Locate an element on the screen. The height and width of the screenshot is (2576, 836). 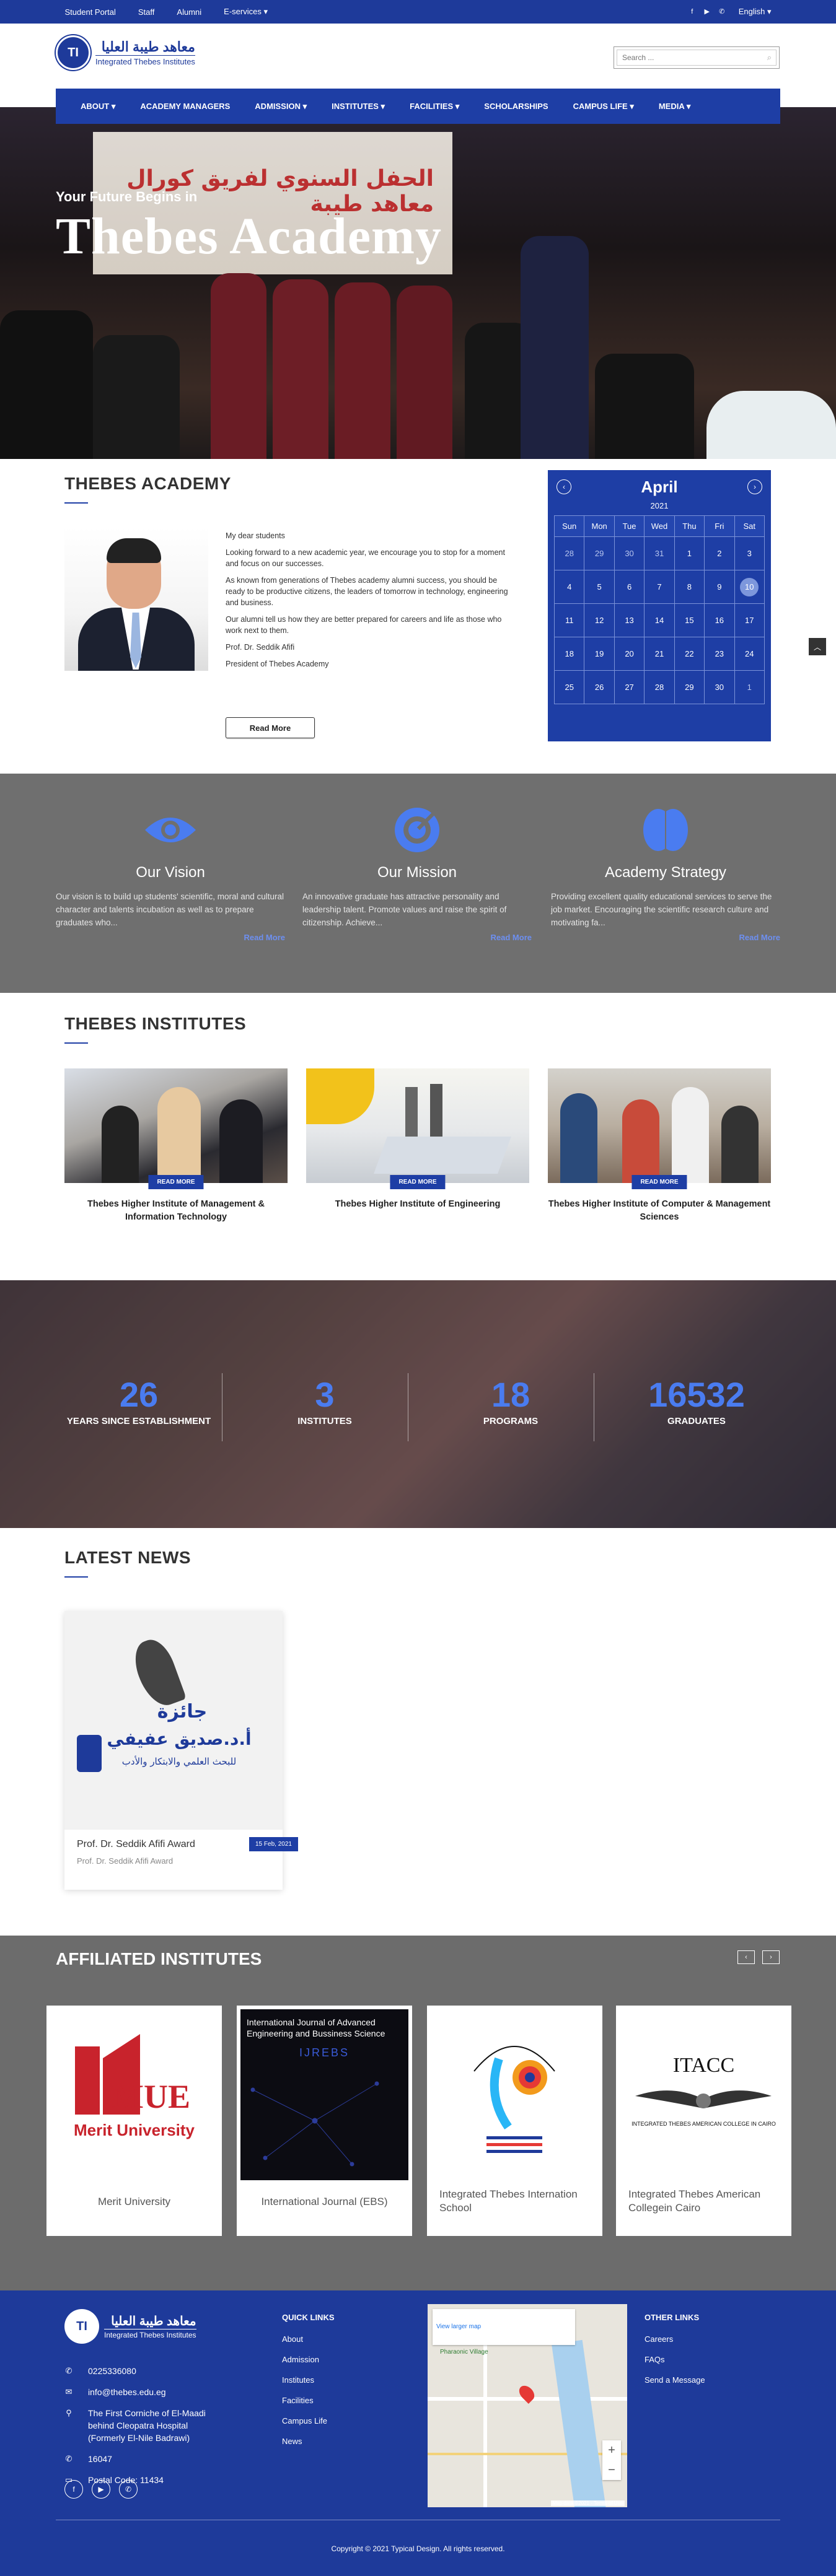
calendar-day: 14 is located at coordinates (659, 620).